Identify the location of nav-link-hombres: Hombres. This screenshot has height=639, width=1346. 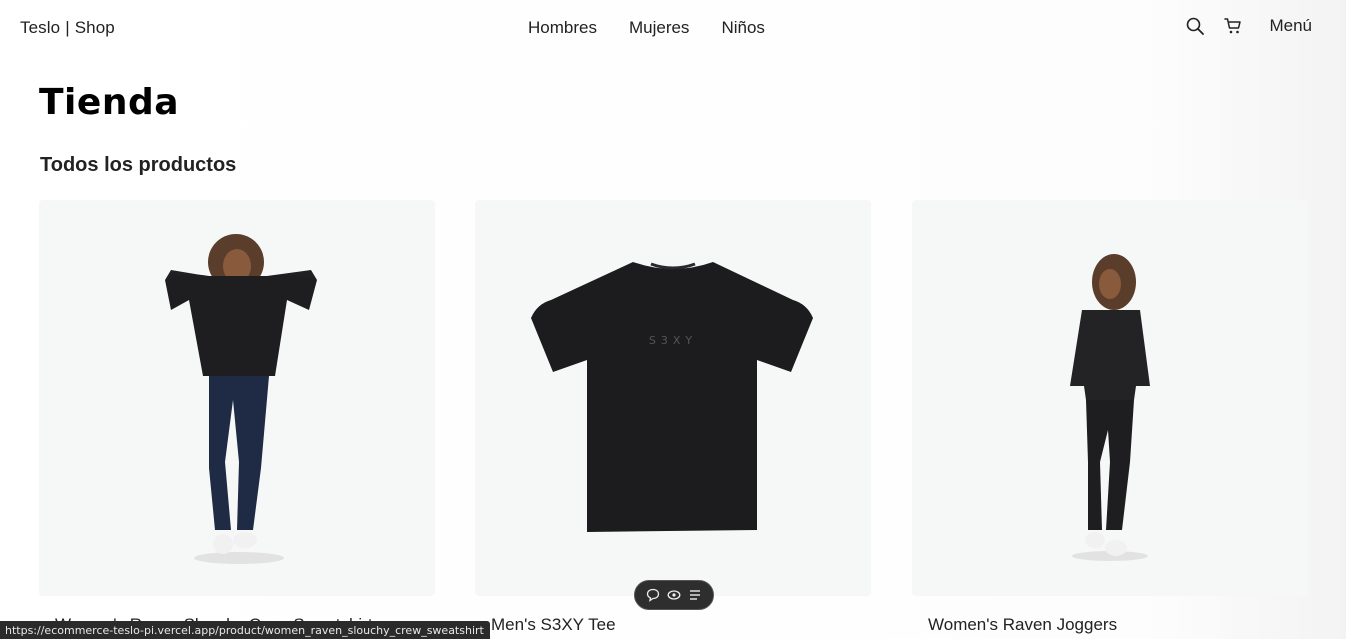
(562, 28).